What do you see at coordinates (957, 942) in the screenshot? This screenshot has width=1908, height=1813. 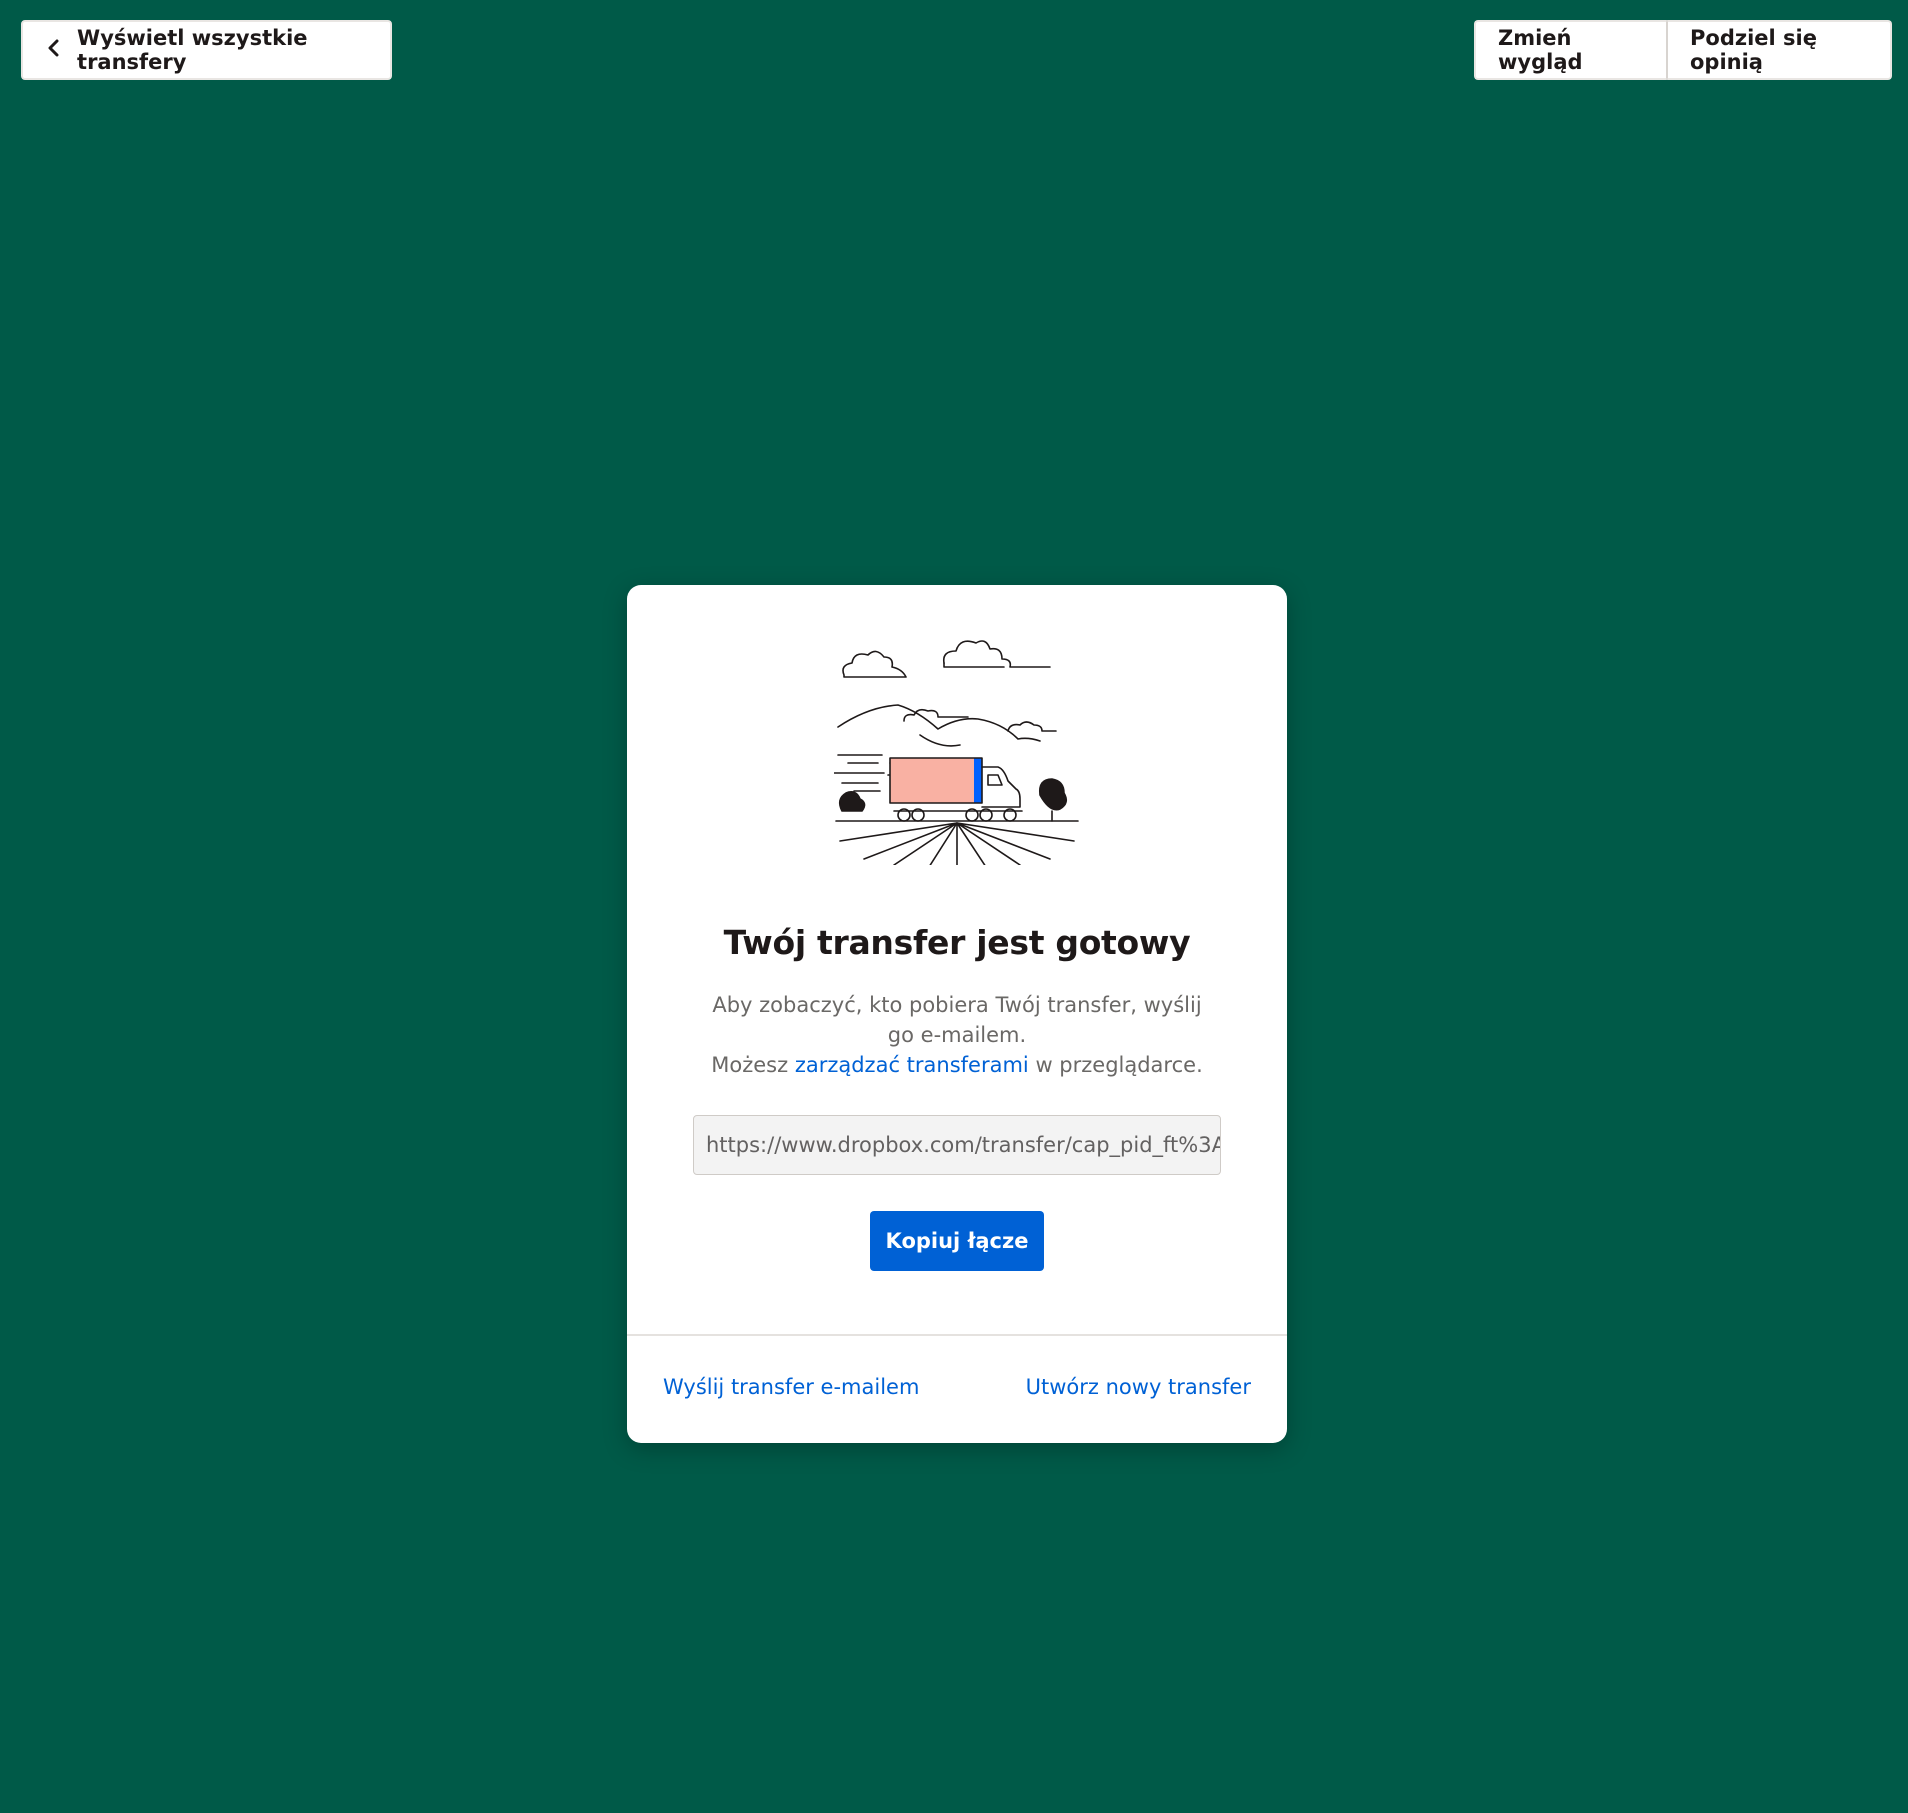 I see `card-title: Twój transfer jest gotowy` at bounding box center [957, 942].